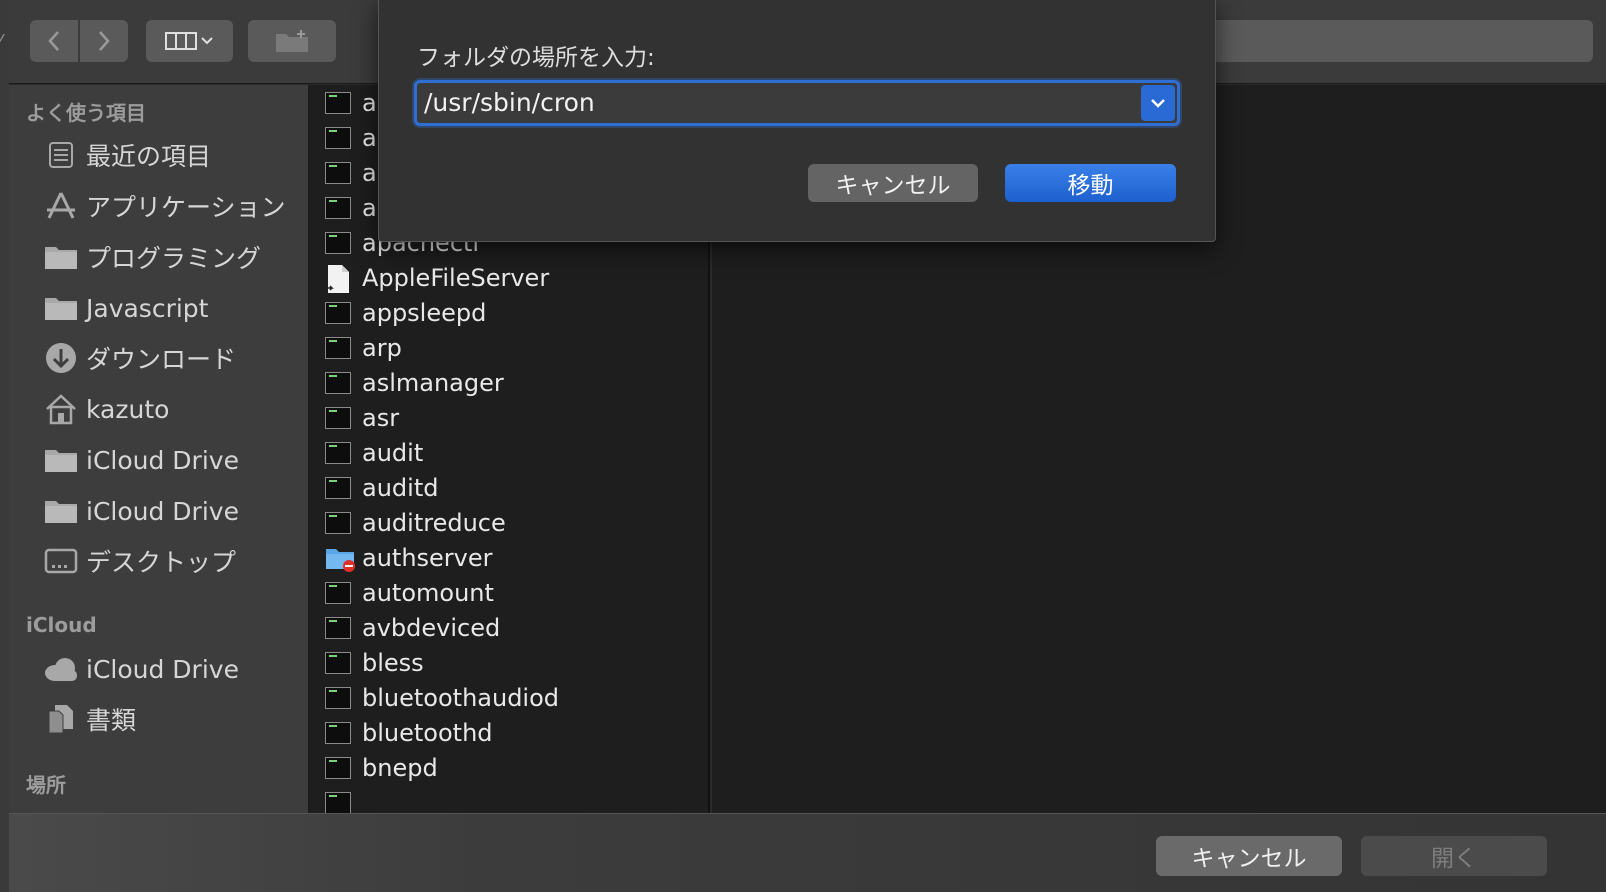 Image resolution: width=1606 pixels, height=892 pixels. Describe the element at coordinates (433, 382) in the screenshot. I see `file-name: aslmanager` at that location.